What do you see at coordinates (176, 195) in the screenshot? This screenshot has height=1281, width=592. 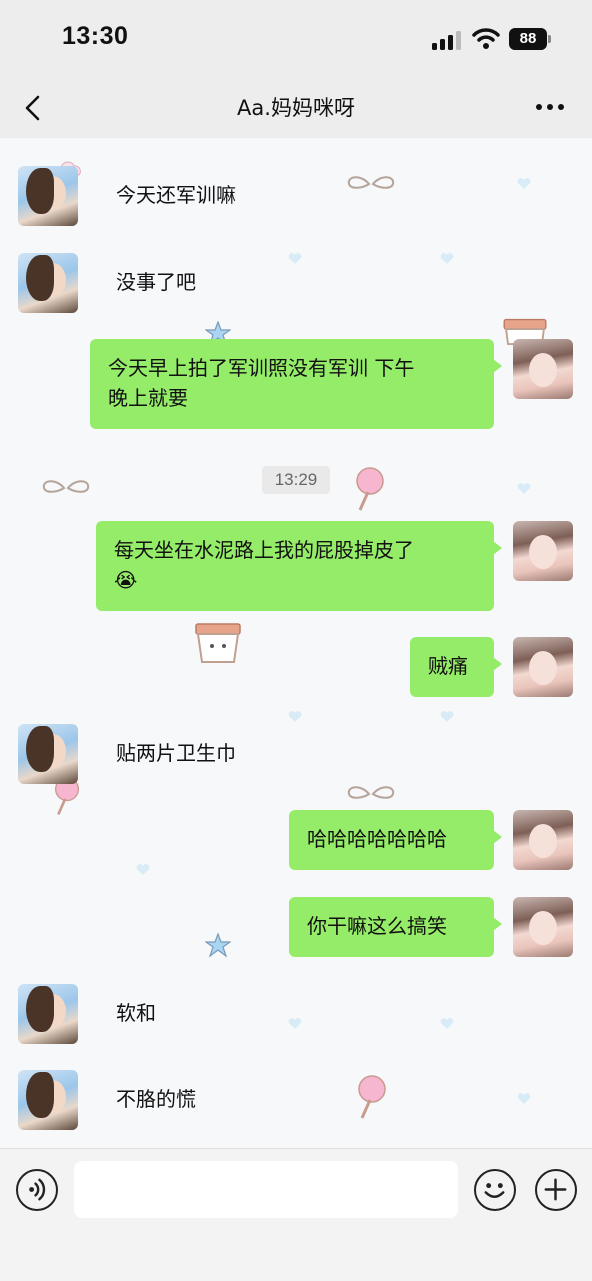 I see `message-text: 今天还军训嘛` at bounding box center [176, 195].